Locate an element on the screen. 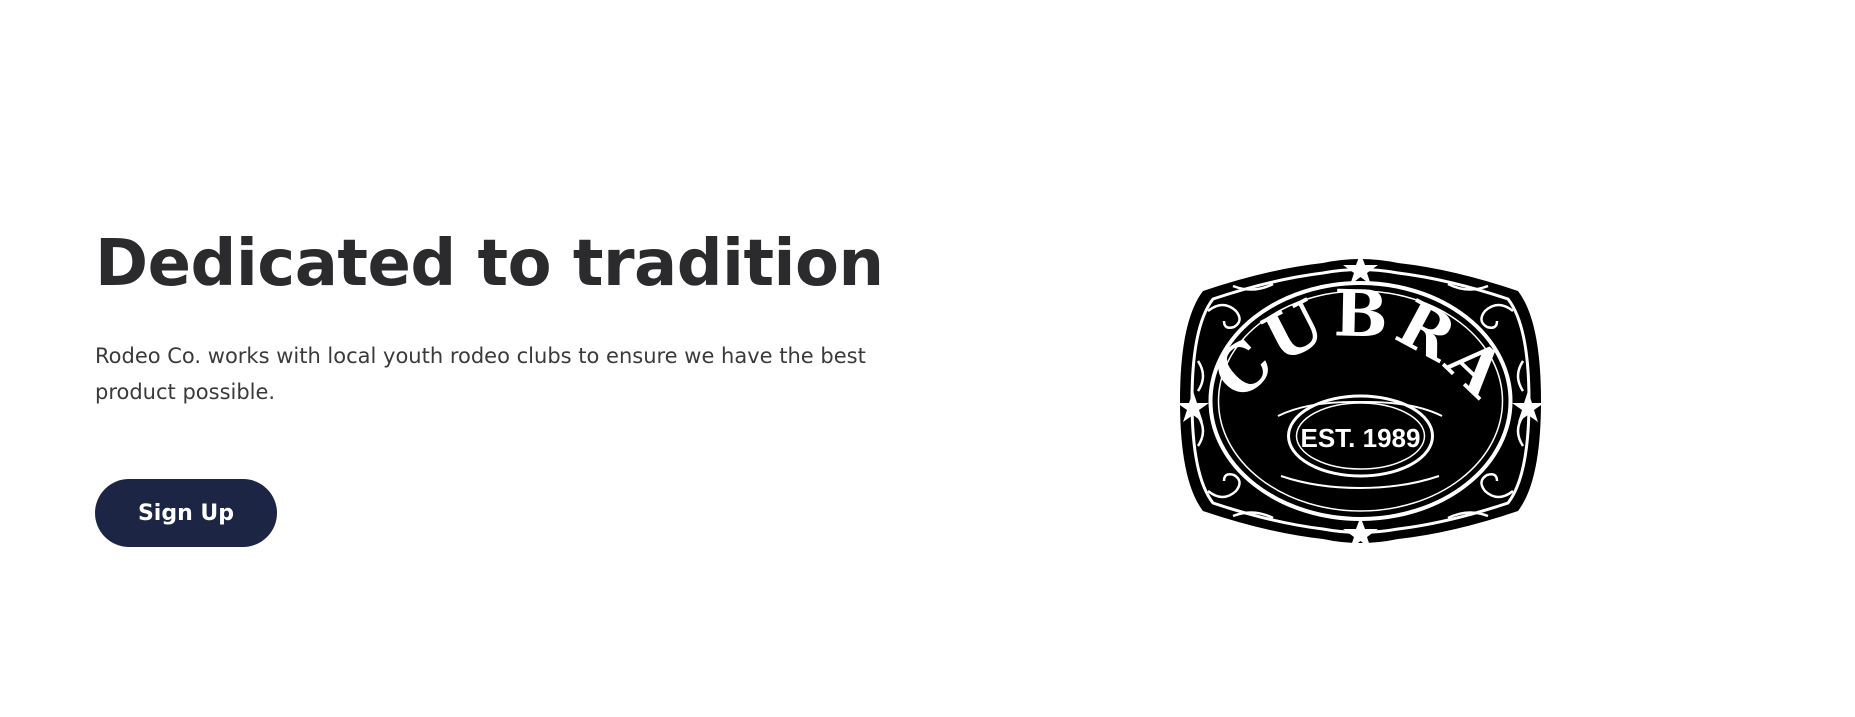 This screenshot has width=1855, height=717. buckle-logo-graphic: CUBRA EST. 1989 is located at coordinates (1360, 401).